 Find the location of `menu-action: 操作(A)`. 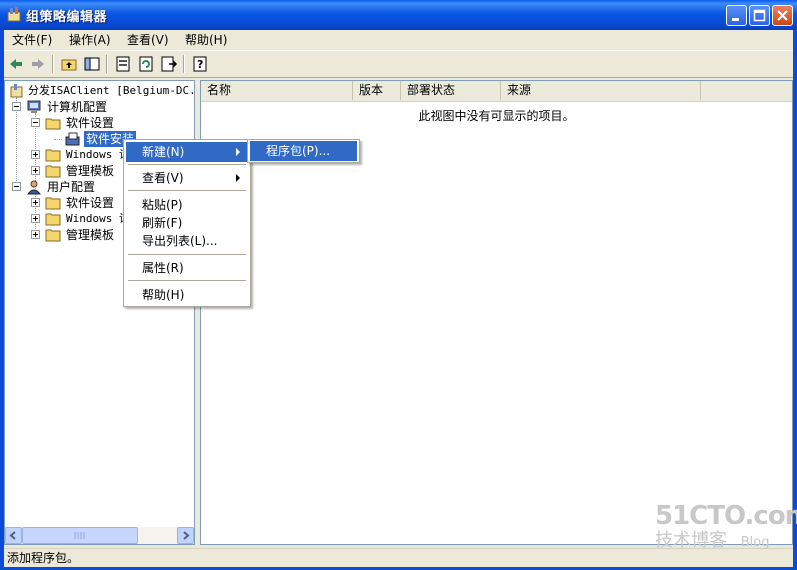

menu-action: 操作(A) is located at coordinates (90, 40).